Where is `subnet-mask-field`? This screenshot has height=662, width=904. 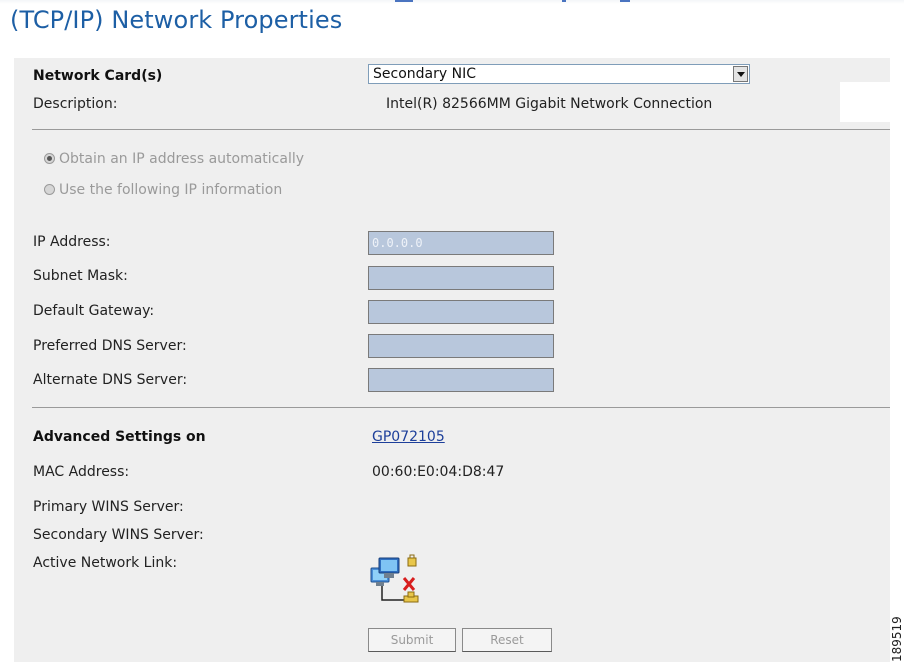
subnet-mask-field is located at coordinates (461, 278).